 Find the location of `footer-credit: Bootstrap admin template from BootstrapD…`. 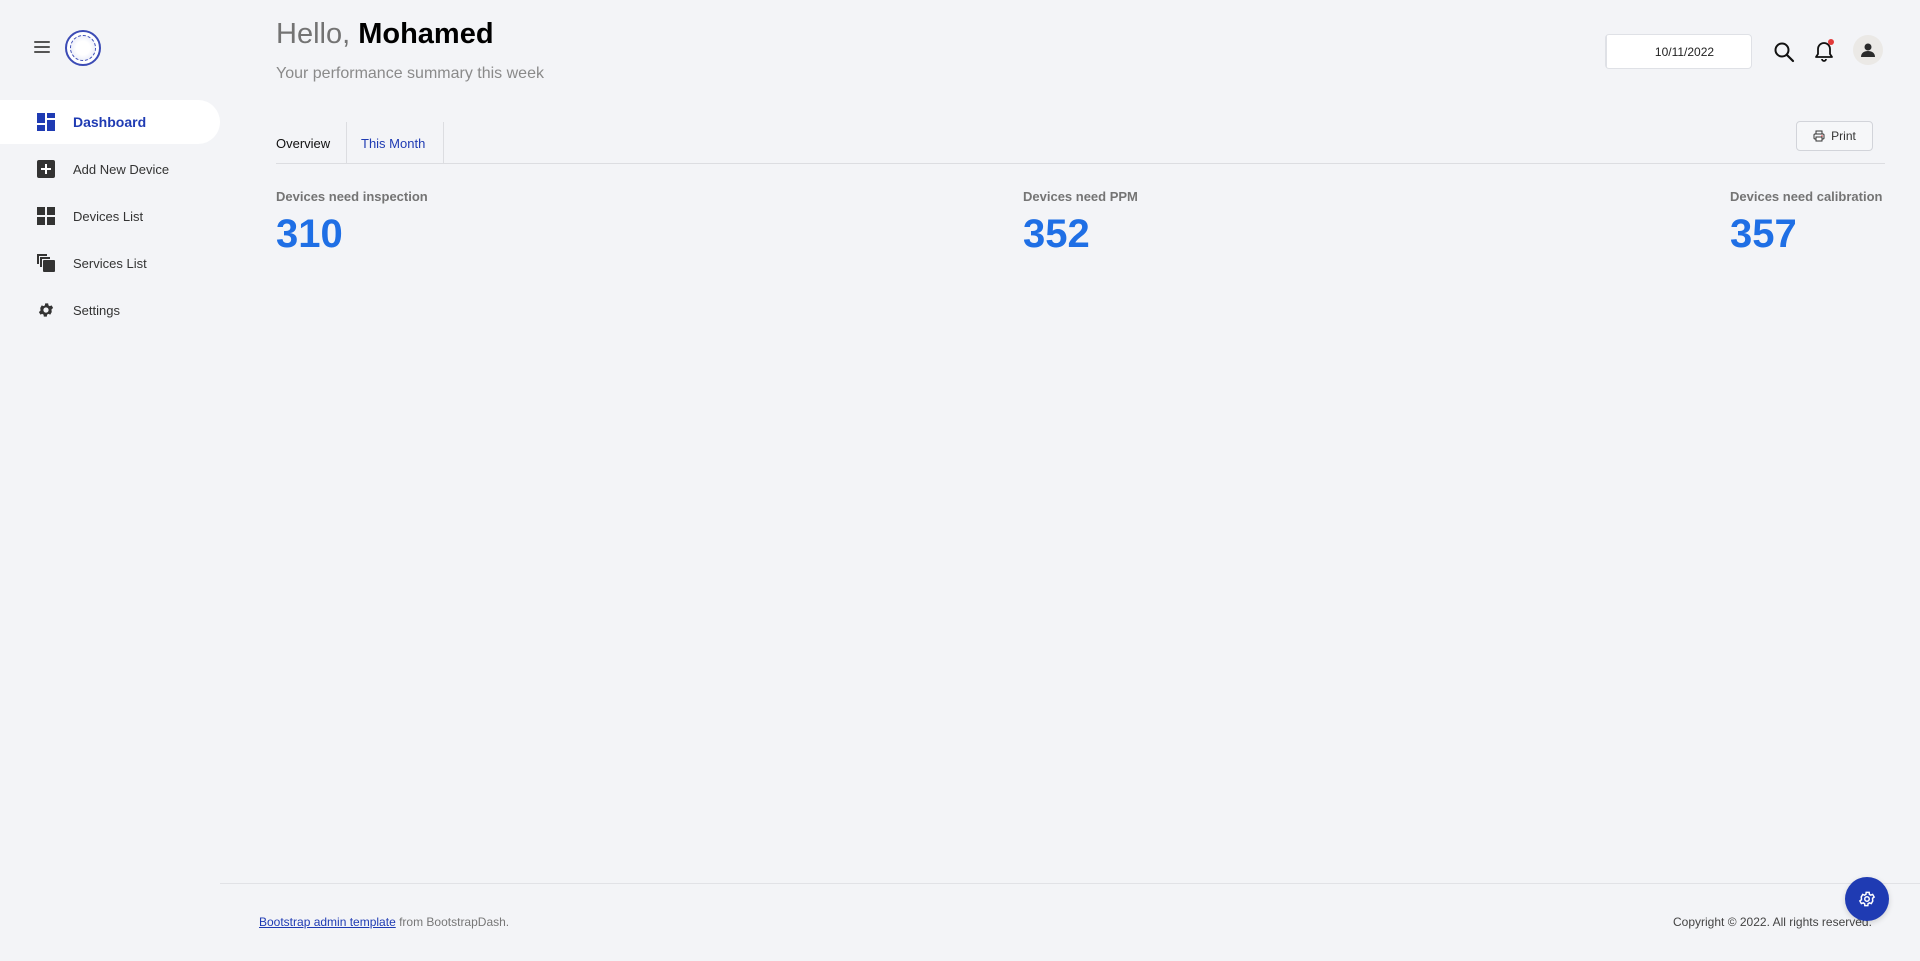

footer-credit: Bootstrap admin template from BootstrapD… is located at coordinates (384, 922).